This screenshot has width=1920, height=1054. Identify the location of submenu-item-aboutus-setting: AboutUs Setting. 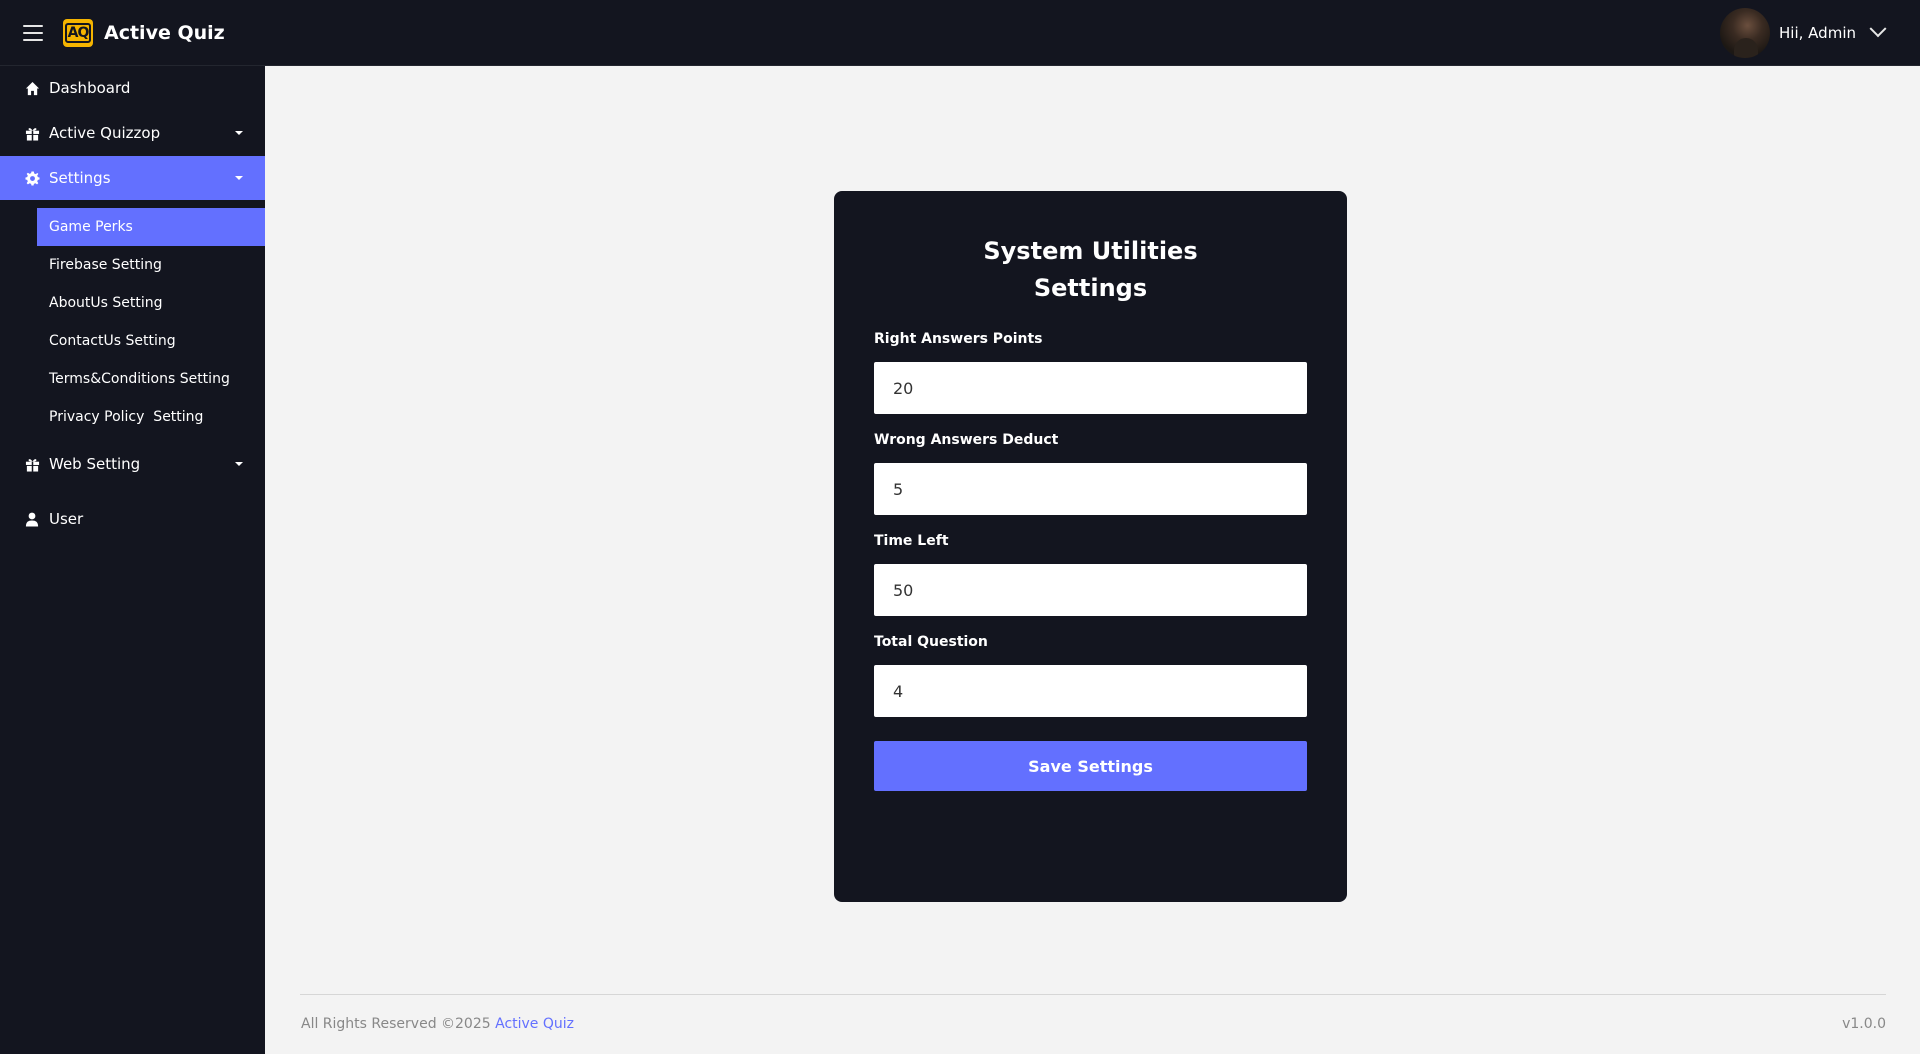
(151, 303).